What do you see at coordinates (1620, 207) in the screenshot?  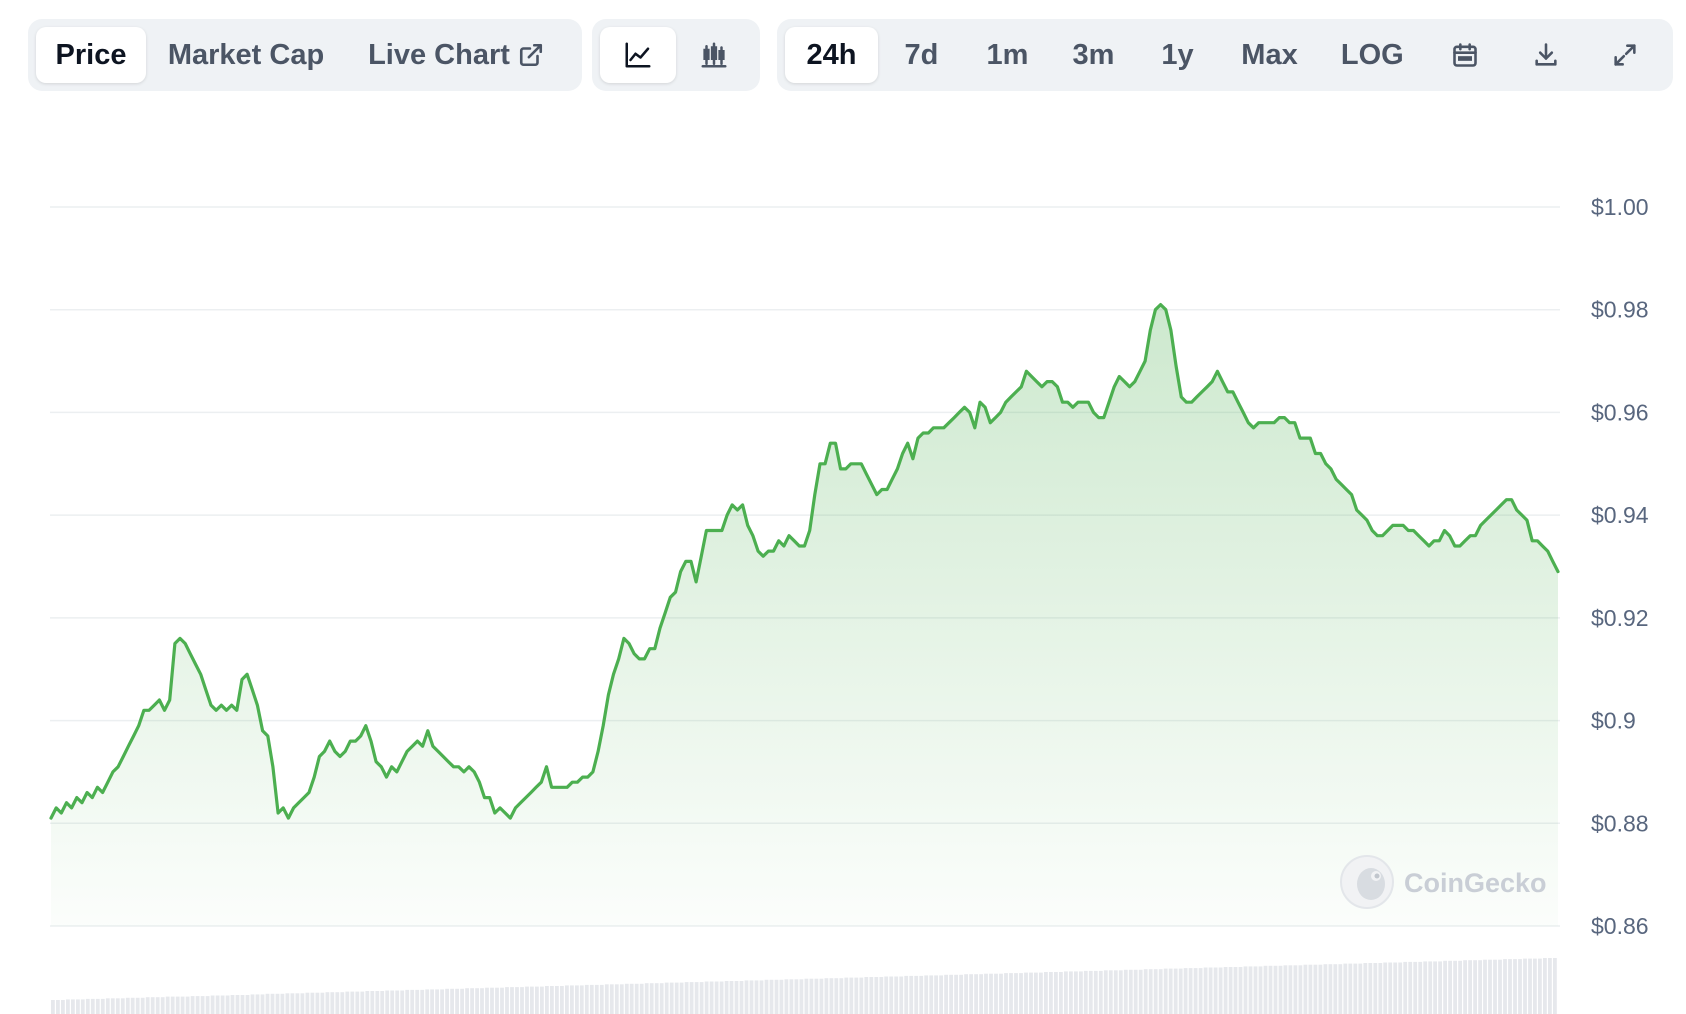 I see `y-tick-label: $1.00` at bounding box center [1620, 207].